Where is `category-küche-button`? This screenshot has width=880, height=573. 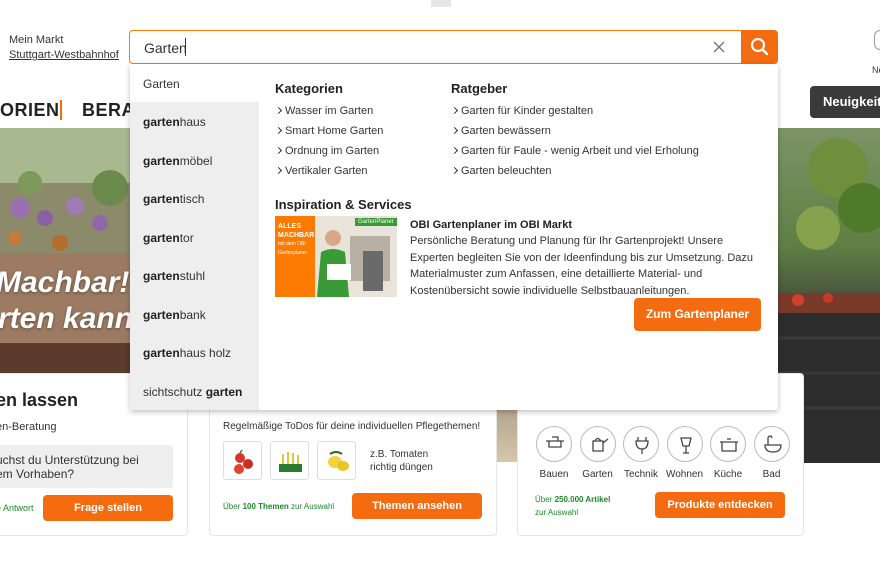
category-küche-button is located at coordinates (728, 444).